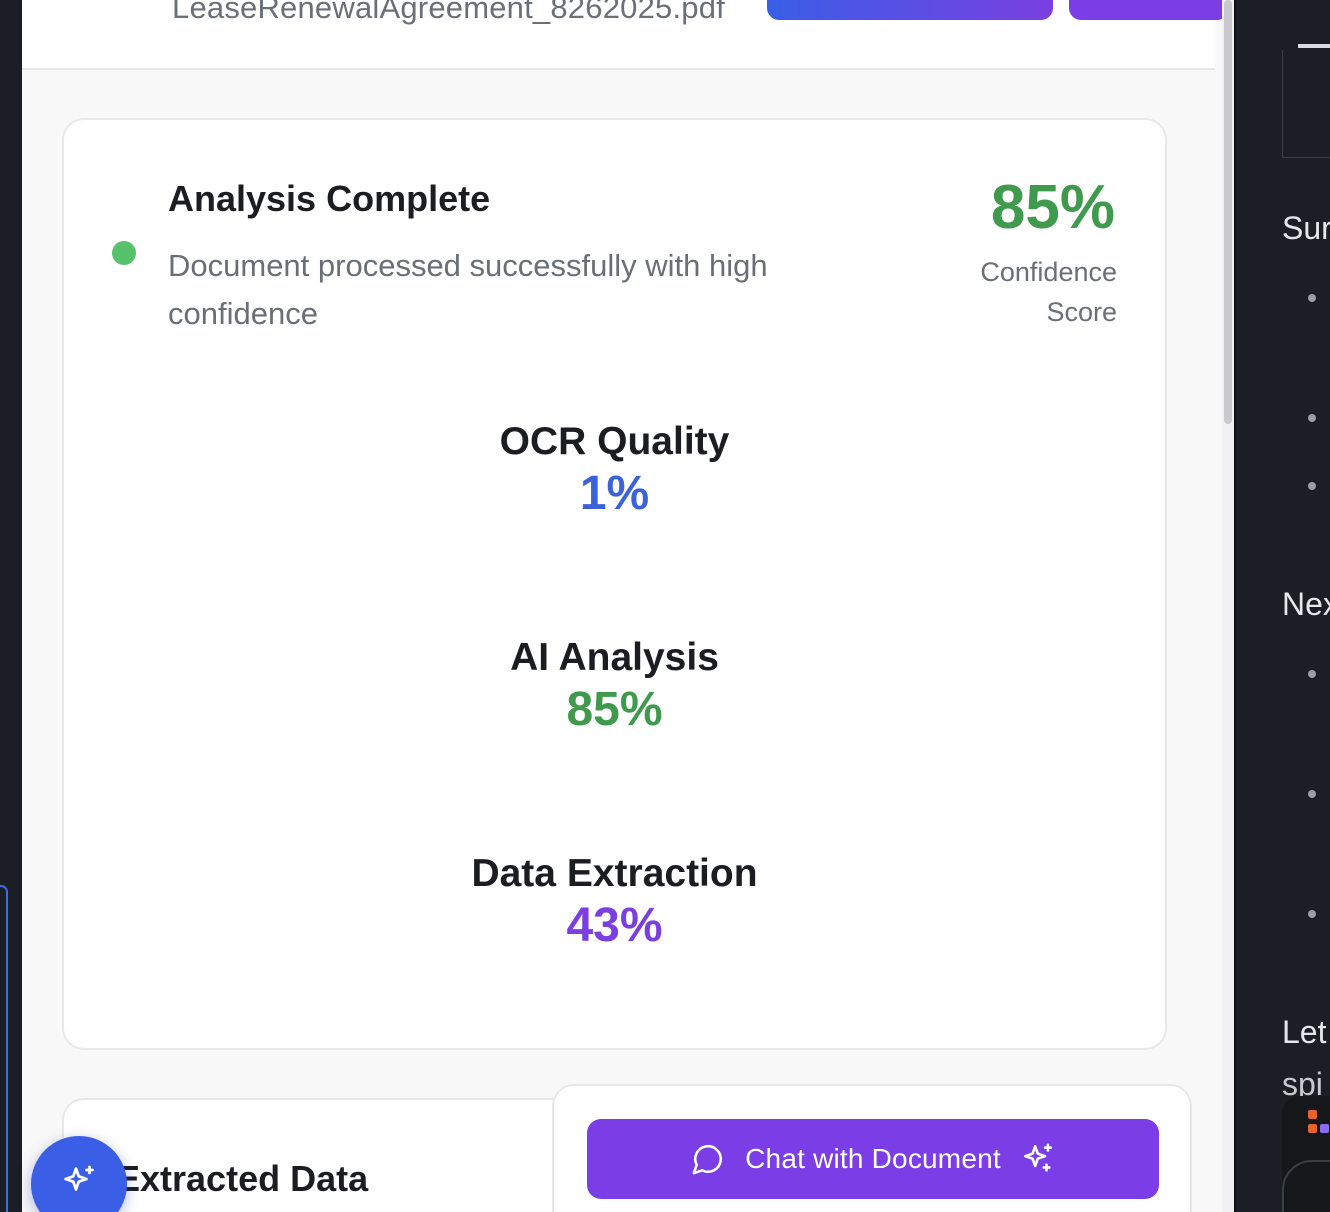  Describe the element at coordinates (614, 441) in the screenshot. I see `metric-label: OCR Quality` at that location.